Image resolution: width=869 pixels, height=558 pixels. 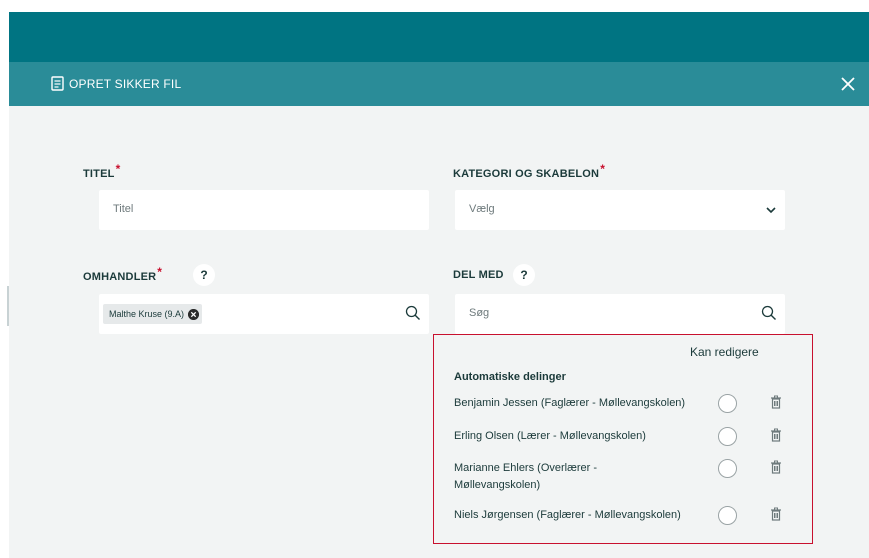 What do you see at coordinates (4, 285) in the screenshot?
I see `page-left-edge` at bounding box center [4, 285].